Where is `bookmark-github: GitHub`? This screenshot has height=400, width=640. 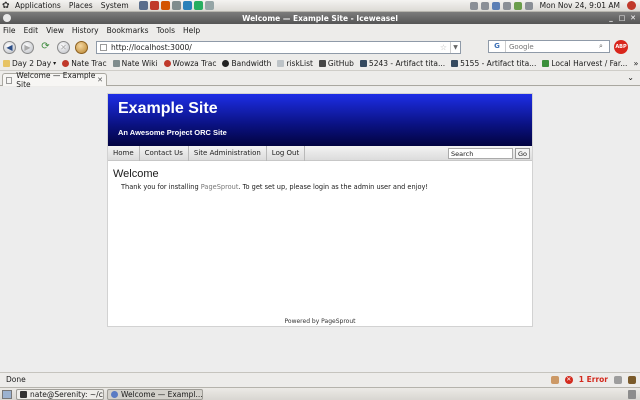
bookmark-github: GitHub is located at coordinates (336, 63).